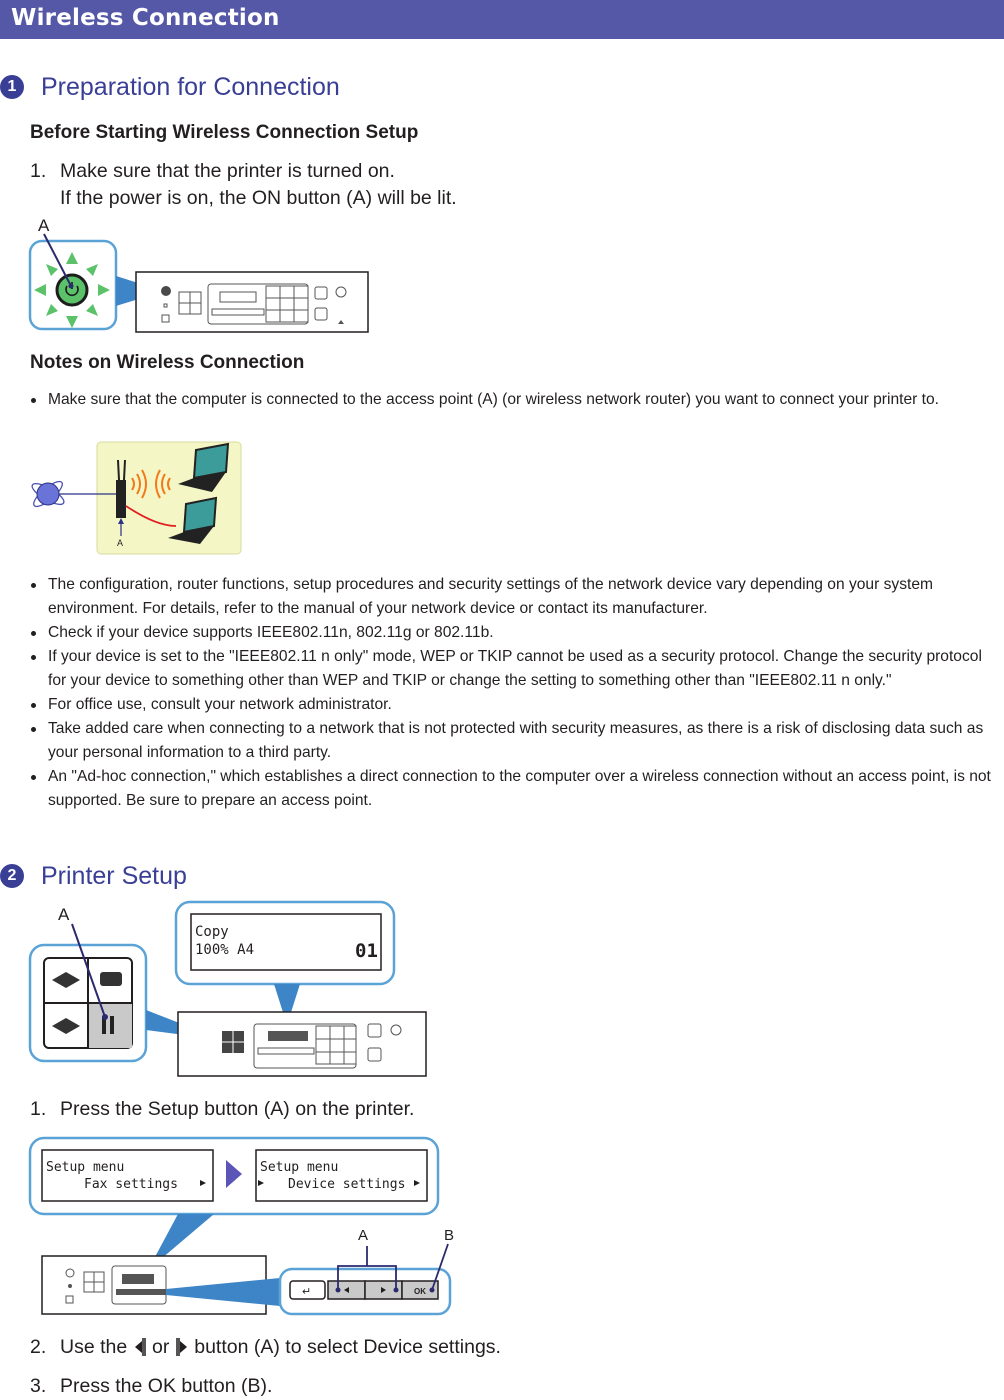  Describe the element at coordinates (167, 362) in the screenshot. I see `subheading-notes: Notes on Wireless Connection` at that location.